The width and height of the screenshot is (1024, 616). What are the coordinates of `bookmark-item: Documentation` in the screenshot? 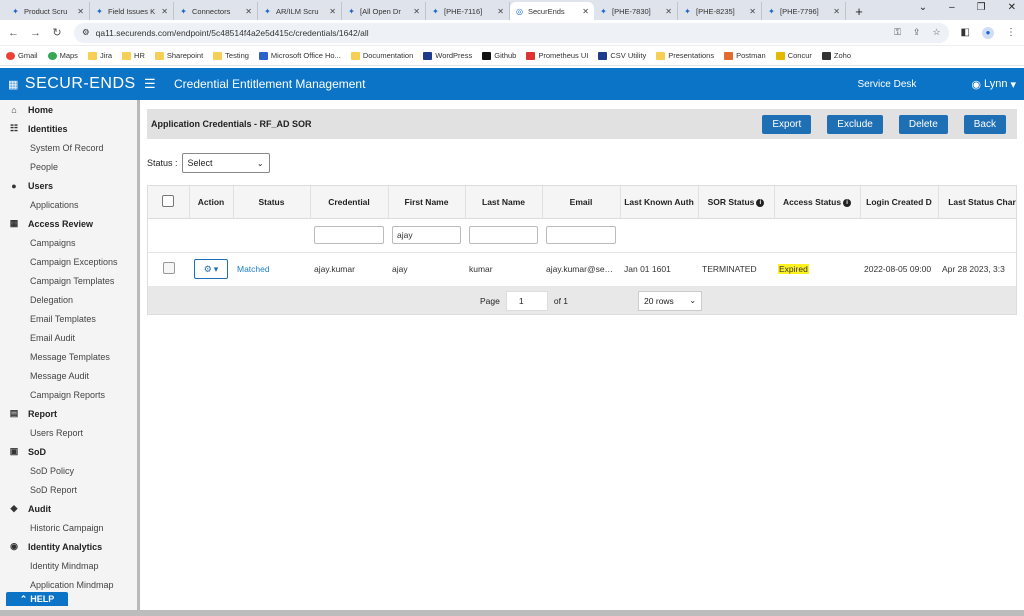 It's located at (381, 55).